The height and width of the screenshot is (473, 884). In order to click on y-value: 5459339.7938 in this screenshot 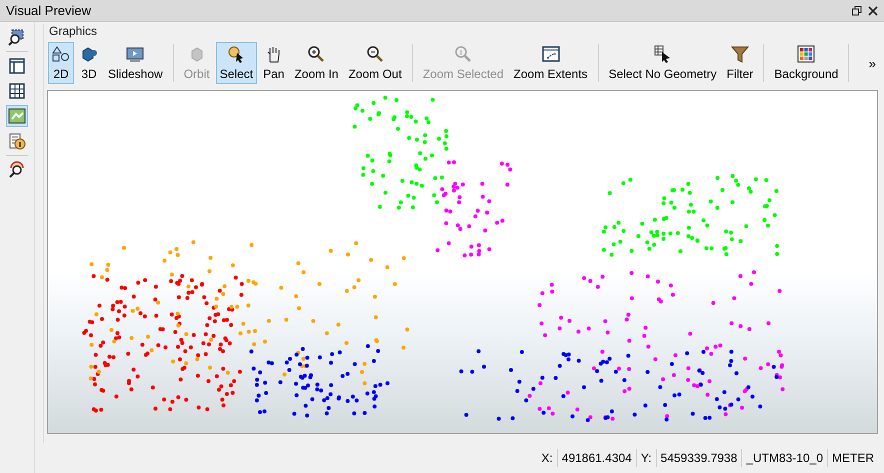, I will do `click(699, 458)`.